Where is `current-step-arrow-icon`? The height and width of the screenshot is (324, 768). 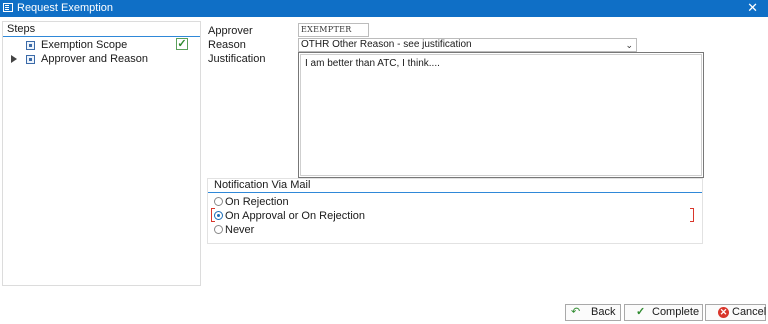
current-step-arrow-icon is located at coordinates (14, 59).